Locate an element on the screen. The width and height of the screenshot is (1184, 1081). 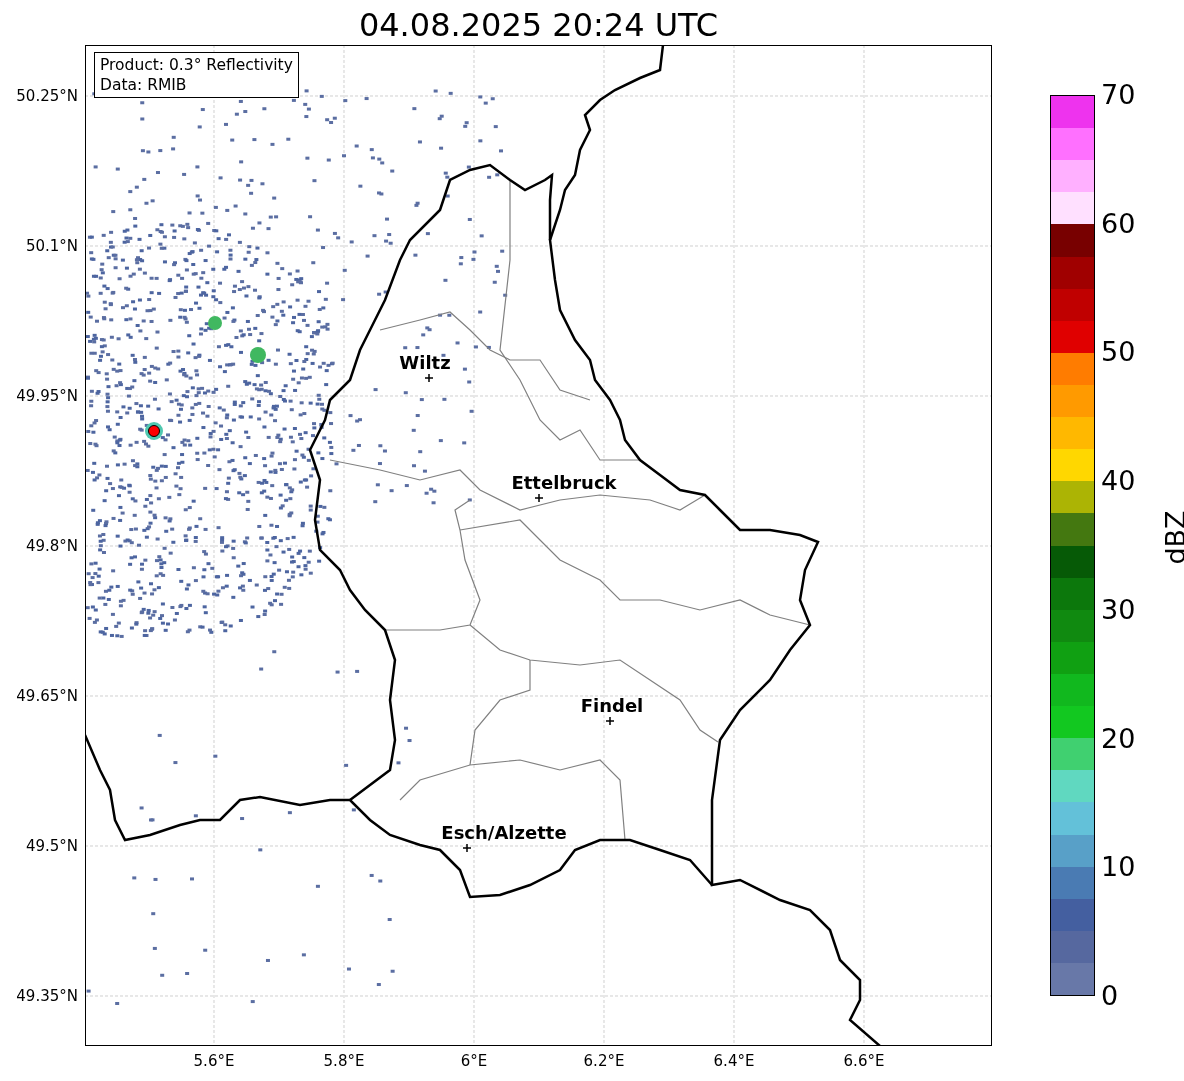
latitude-tick-label: 49.65°N is located at coordinates (47, 696).